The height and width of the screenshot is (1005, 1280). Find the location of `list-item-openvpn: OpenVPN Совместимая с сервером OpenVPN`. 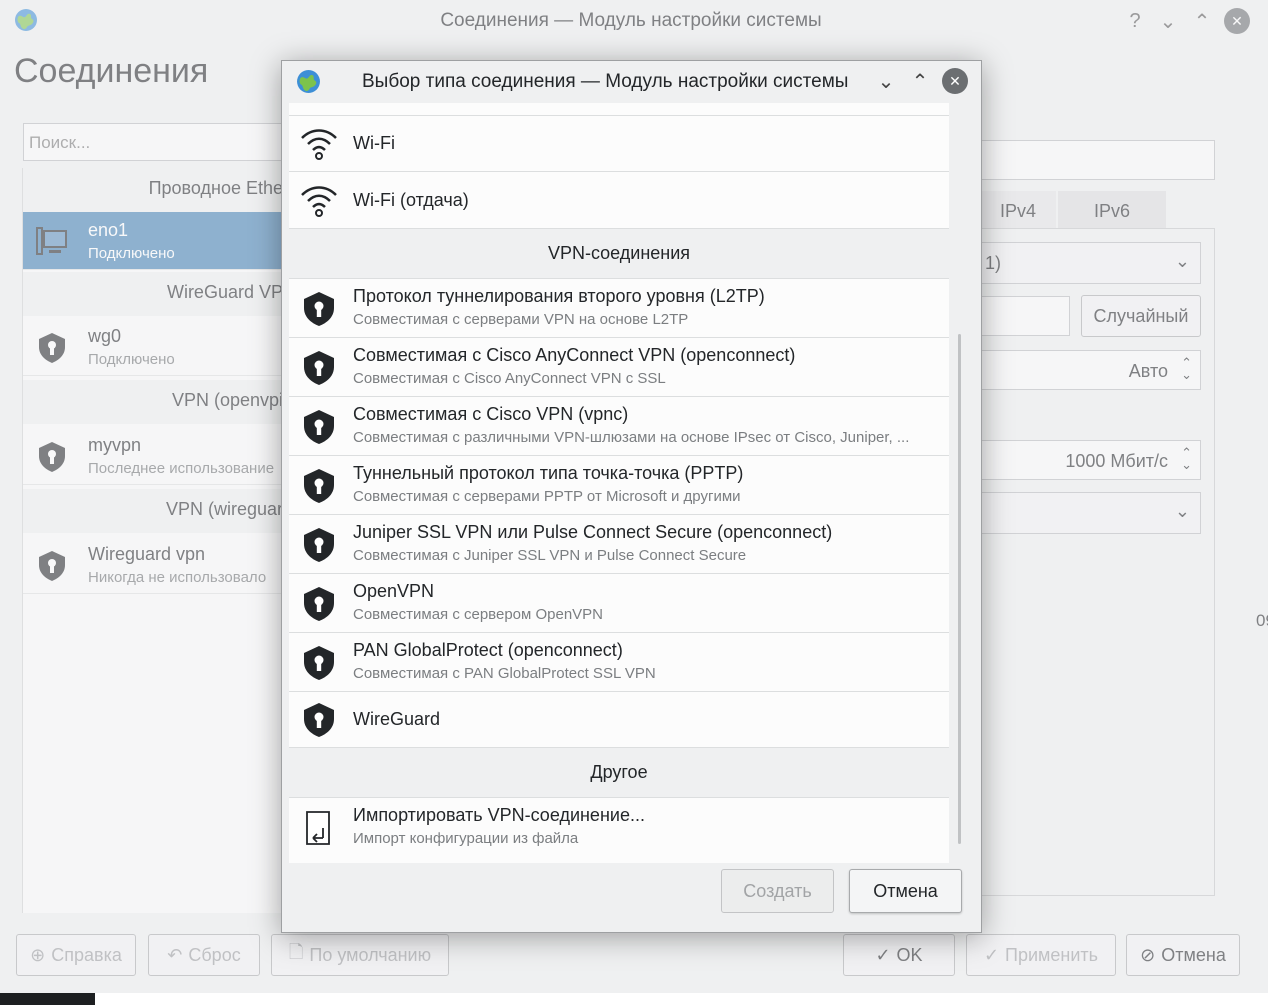

list-item-openvpn: OpenVPN Совместимая с сервером OpenVPN is located at coordinates (619, 603).